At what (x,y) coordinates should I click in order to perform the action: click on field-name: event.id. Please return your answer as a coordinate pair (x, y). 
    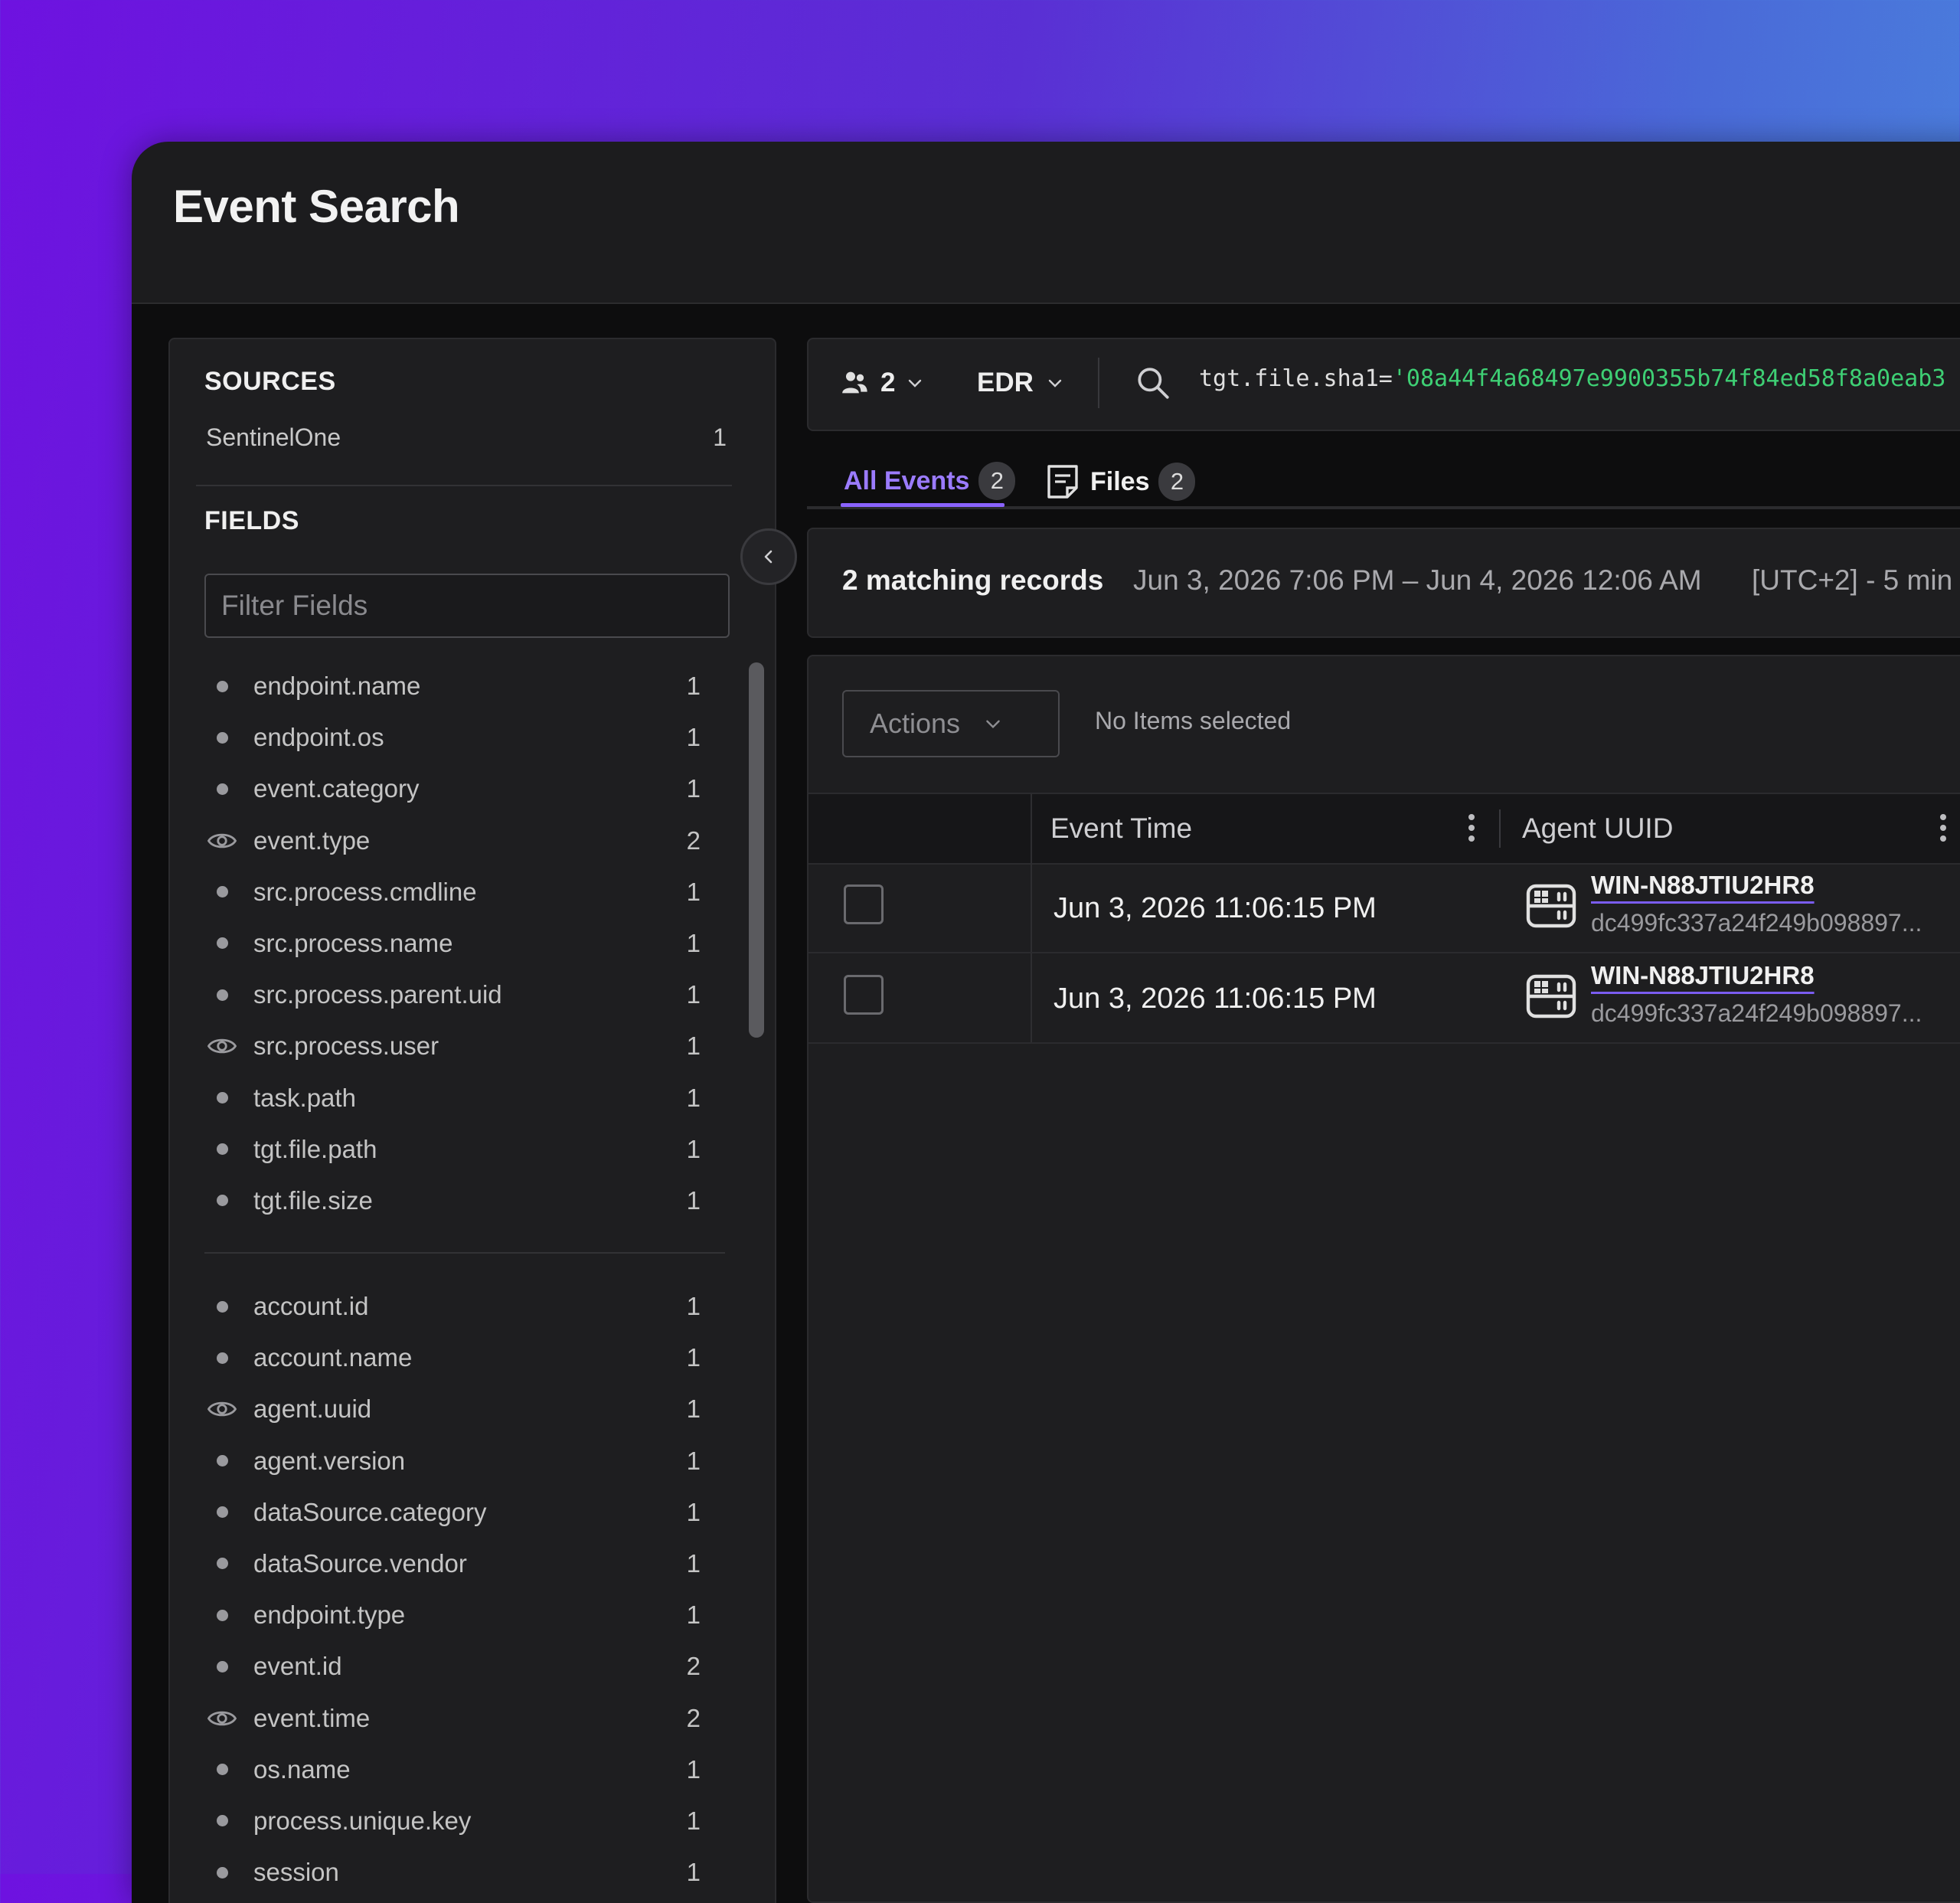
    Looking at the image, I should click on (297, 1667).